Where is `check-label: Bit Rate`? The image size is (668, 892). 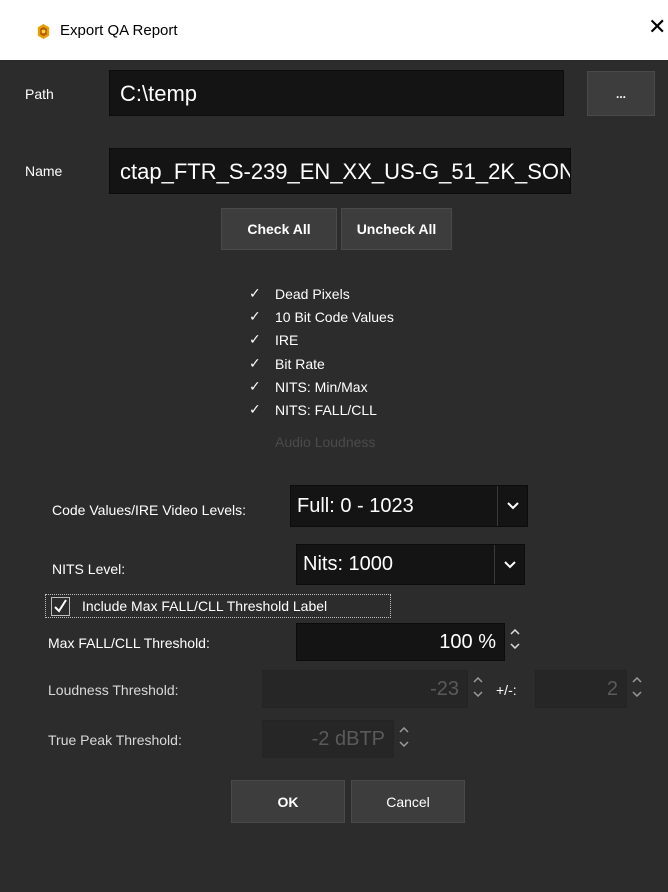 check-label: Bit Rate is located at coordinates (300, 363).